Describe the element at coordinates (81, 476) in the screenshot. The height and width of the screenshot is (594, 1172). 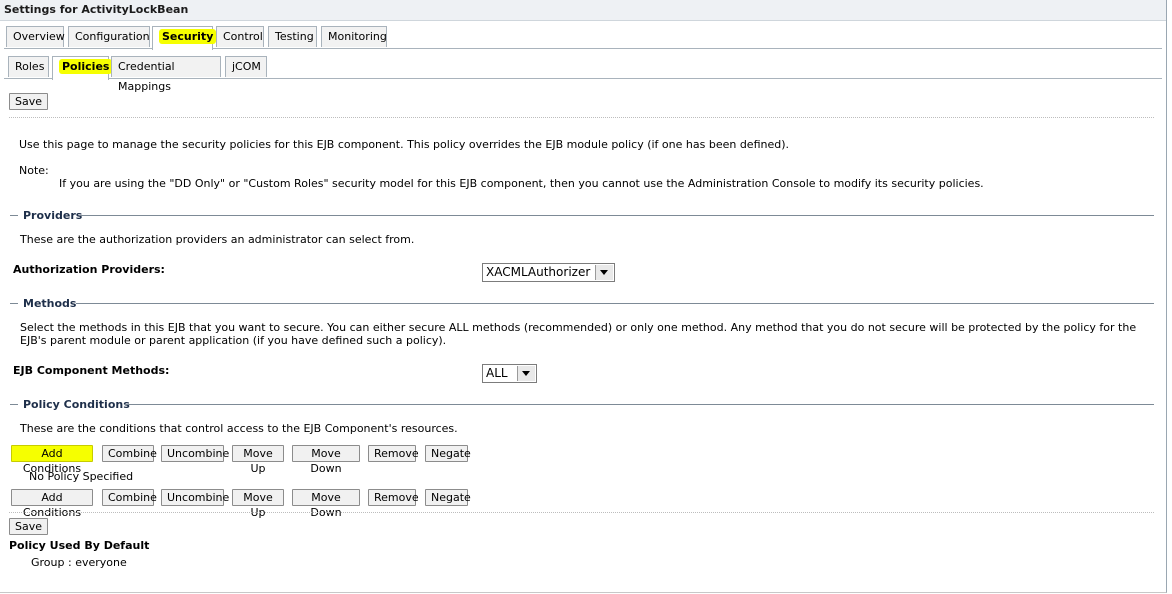
I see `no-policy-text: No Policy Specified` at that location.